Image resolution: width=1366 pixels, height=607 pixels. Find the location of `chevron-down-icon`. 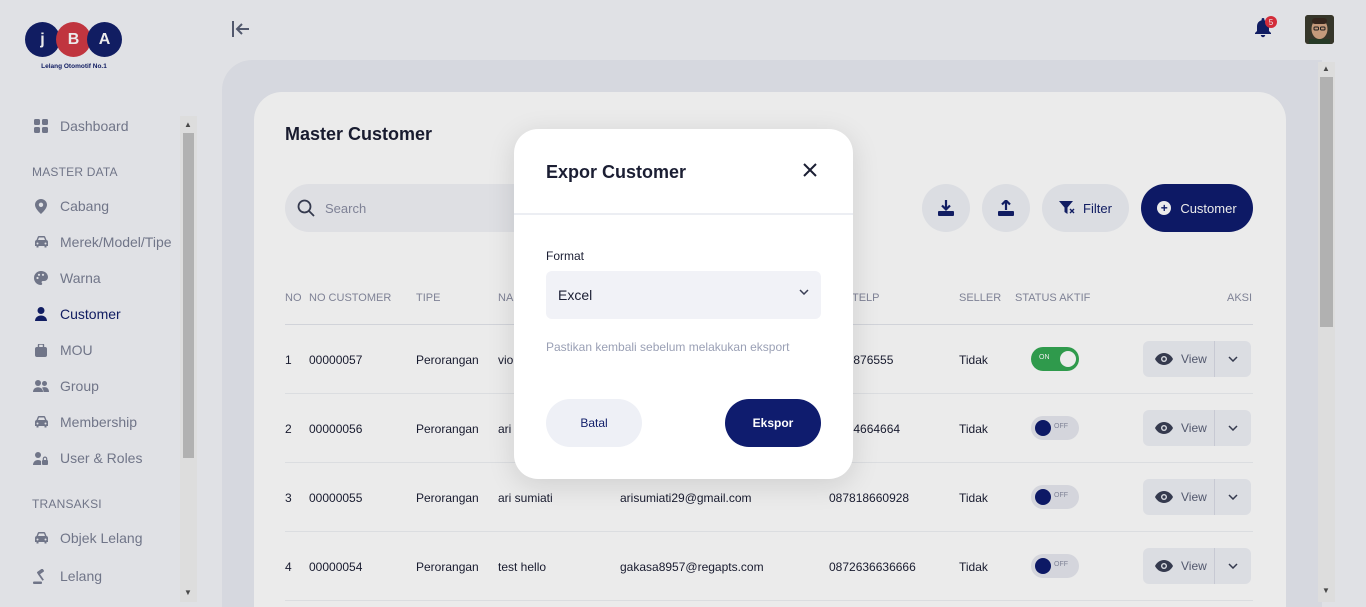

chevron-down-icon is located at coordinates (804, 292).